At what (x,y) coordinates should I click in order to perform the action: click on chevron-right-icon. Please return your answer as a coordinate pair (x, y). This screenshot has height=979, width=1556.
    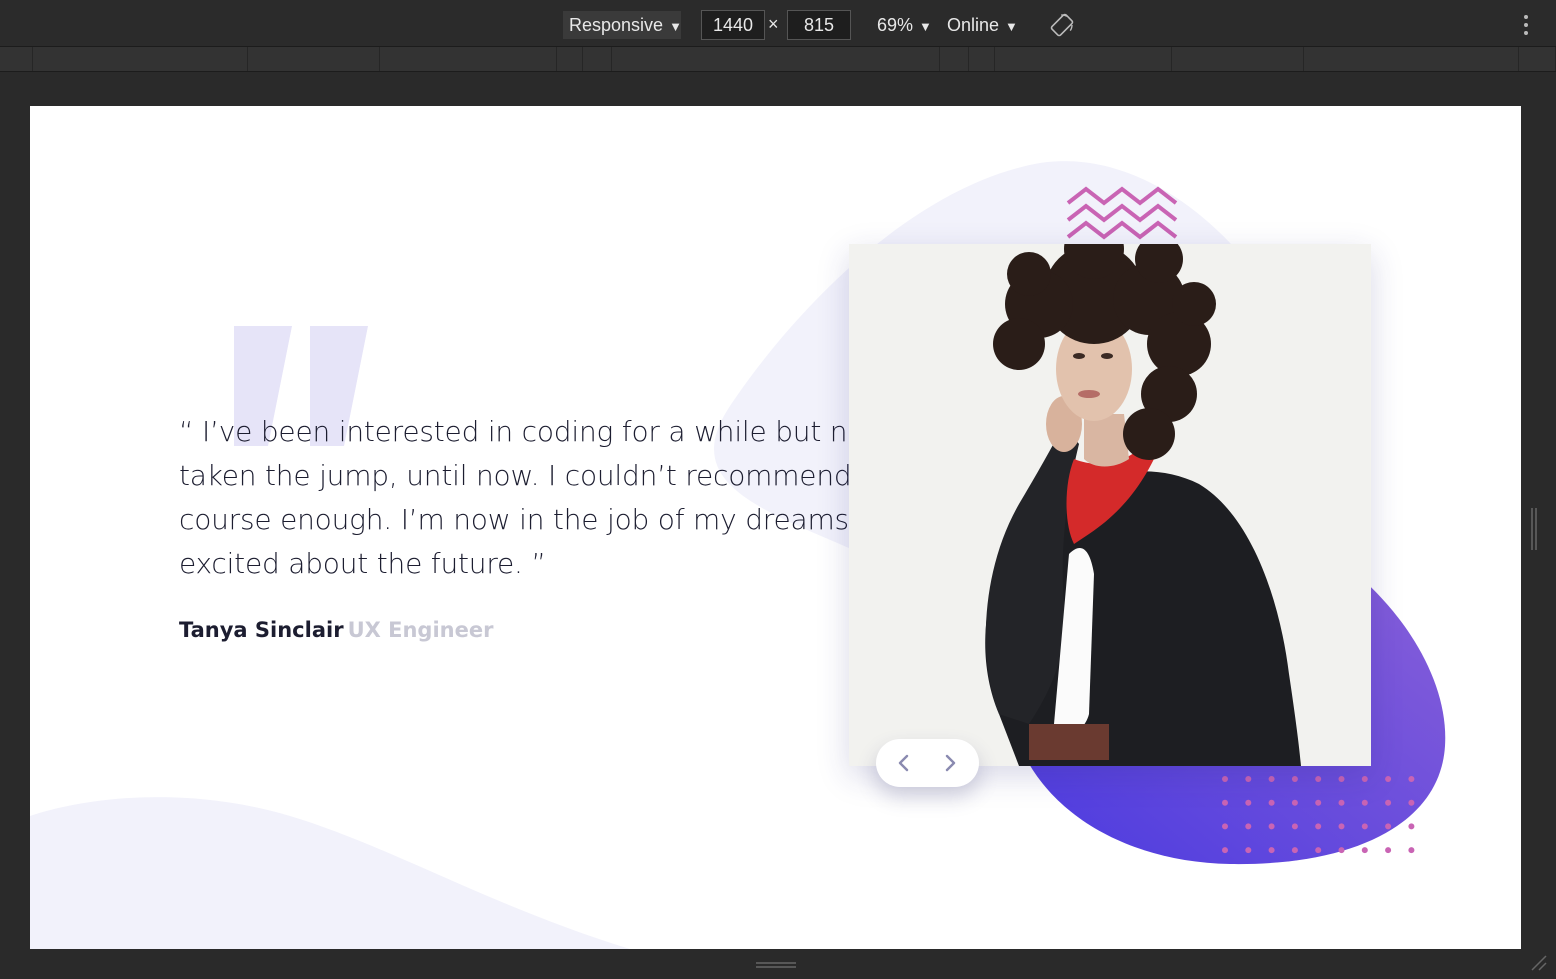
    Looking at the image, I should click on (950, 763).